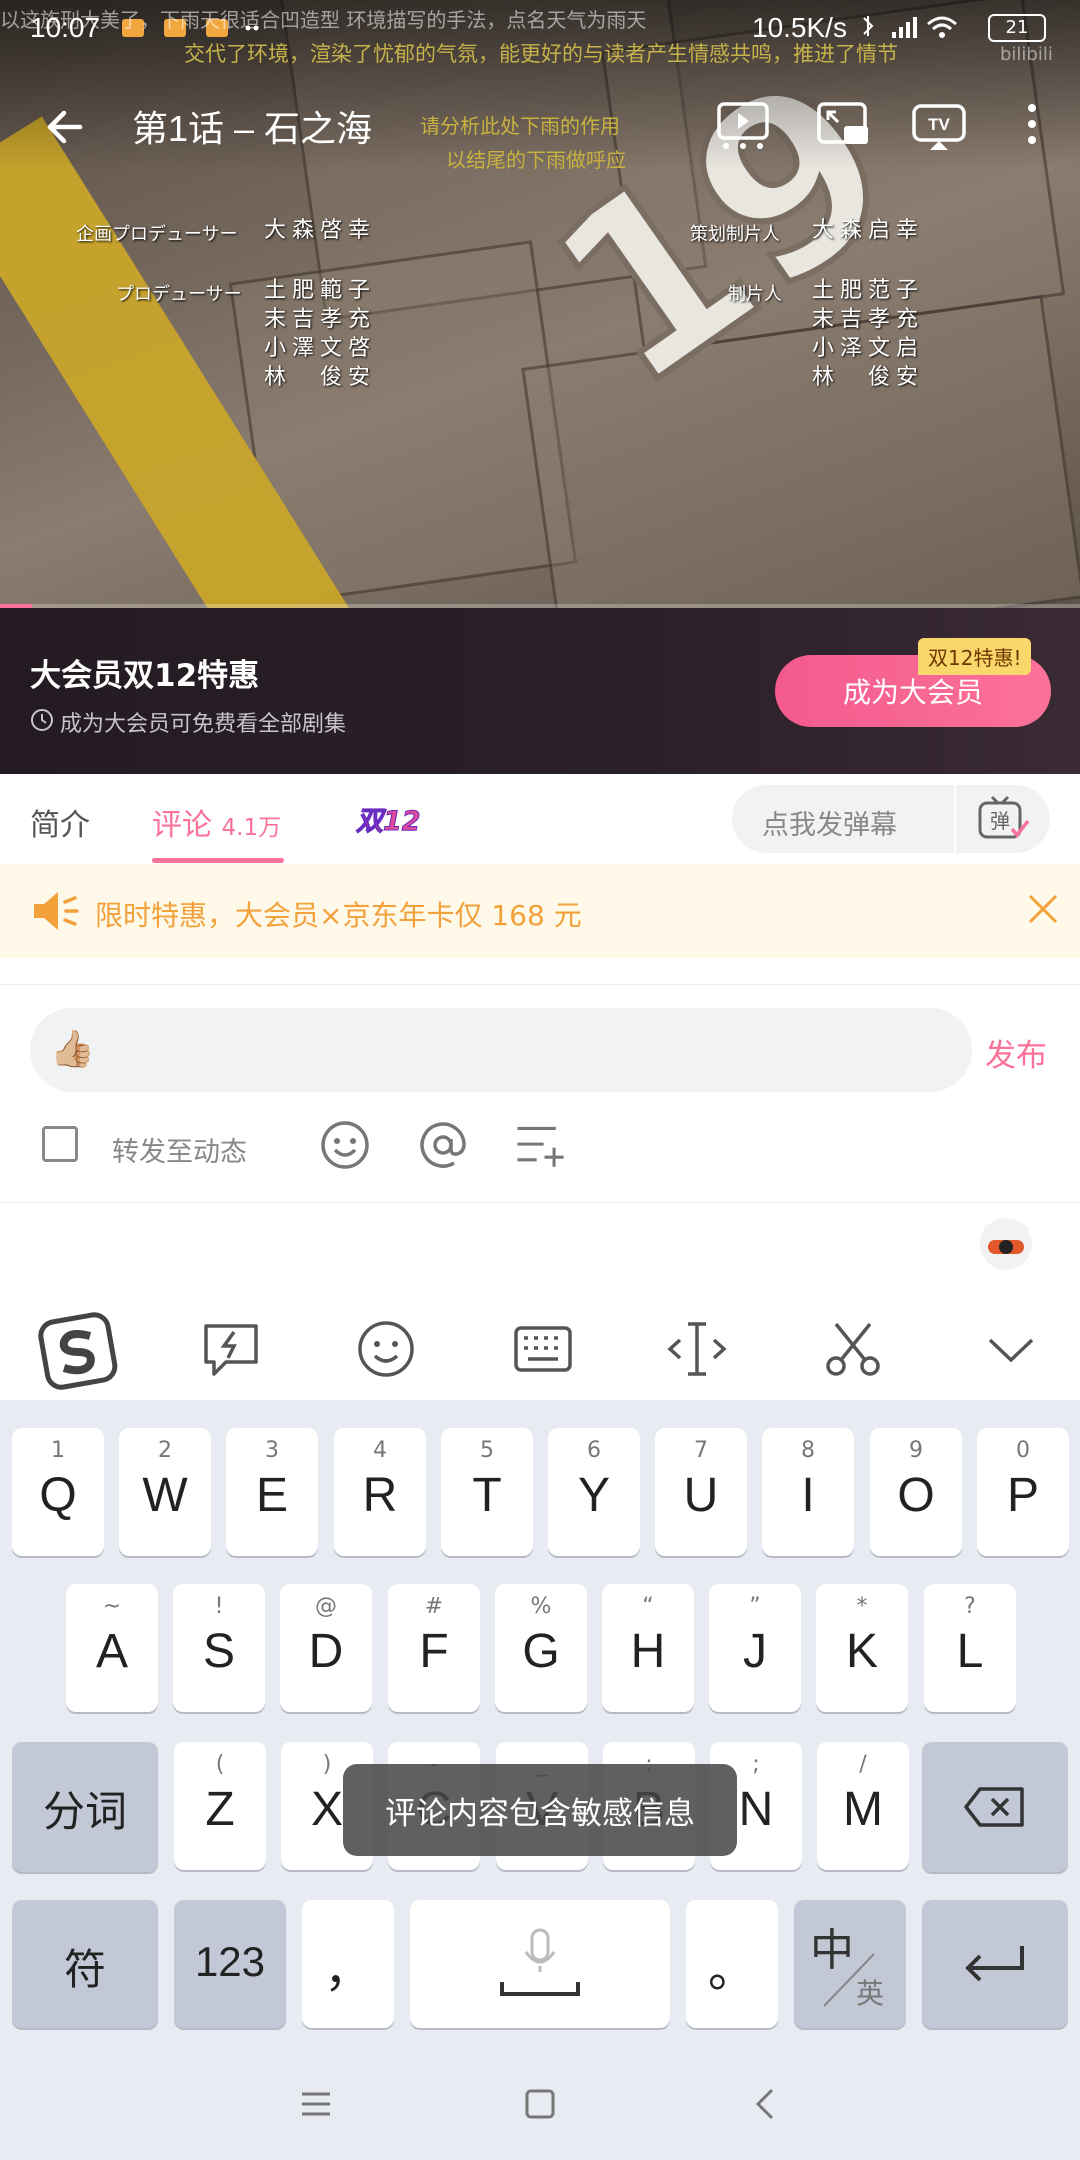 This screenshot has width=1080, height=2160. Describe the element at coordinates (112, 1648) in the screenshot. I see `key-a: ~ A` at that location.